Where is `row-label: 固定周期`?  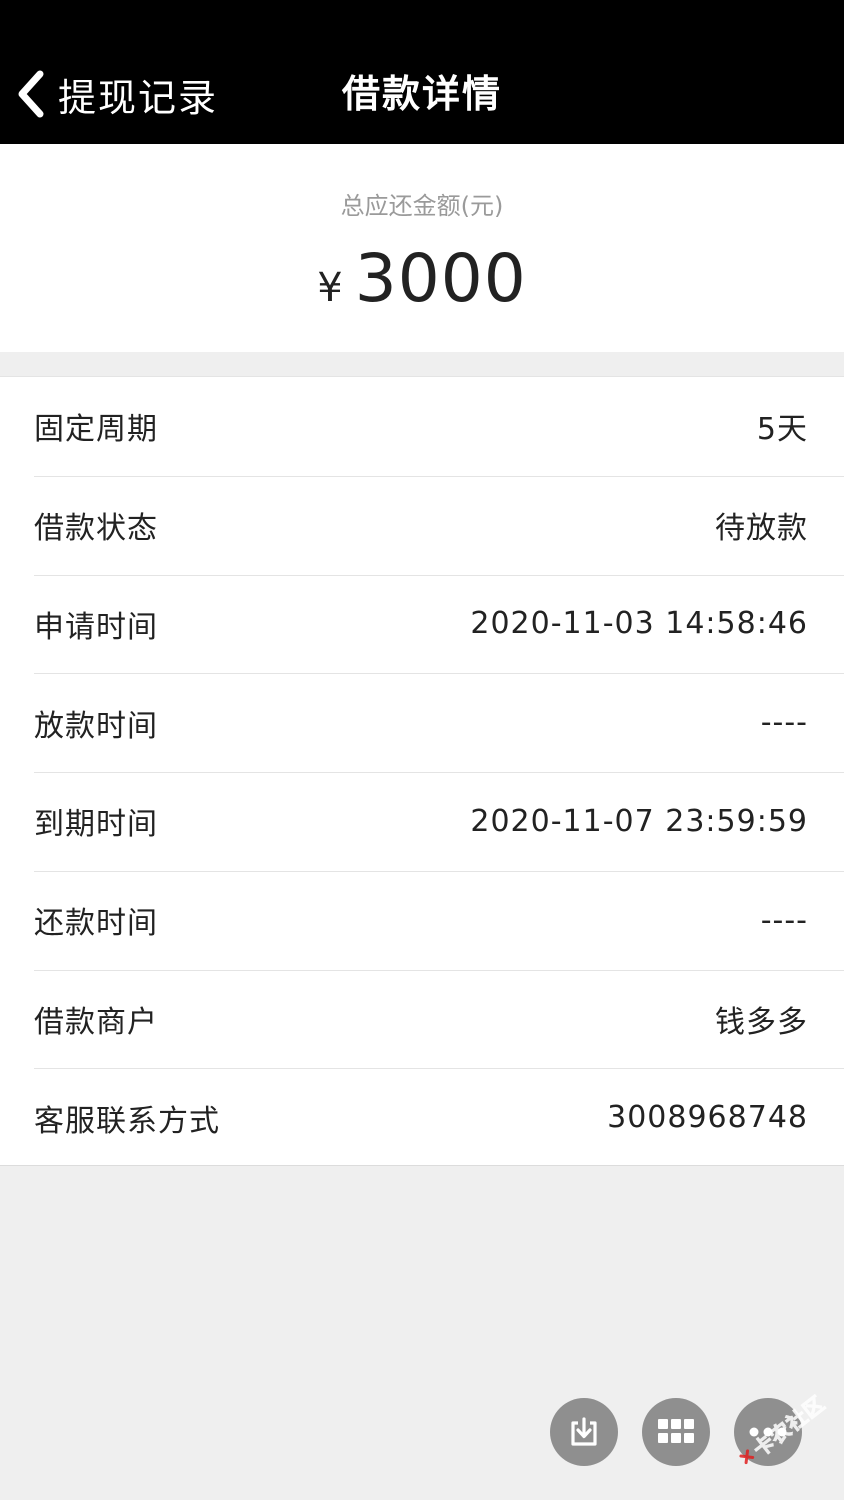
row-label: 固定周期 is located at coordinates (96, 430).